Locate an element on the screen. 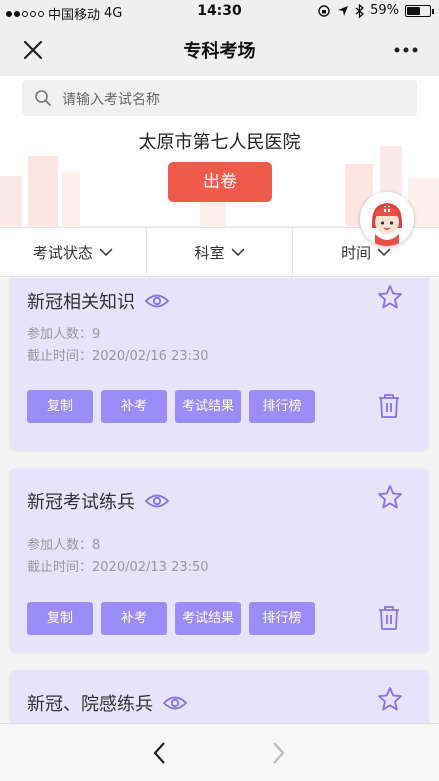 The image size is (439, 781). participants-row: 参加人数：9 is located at coordinates (63, 332).